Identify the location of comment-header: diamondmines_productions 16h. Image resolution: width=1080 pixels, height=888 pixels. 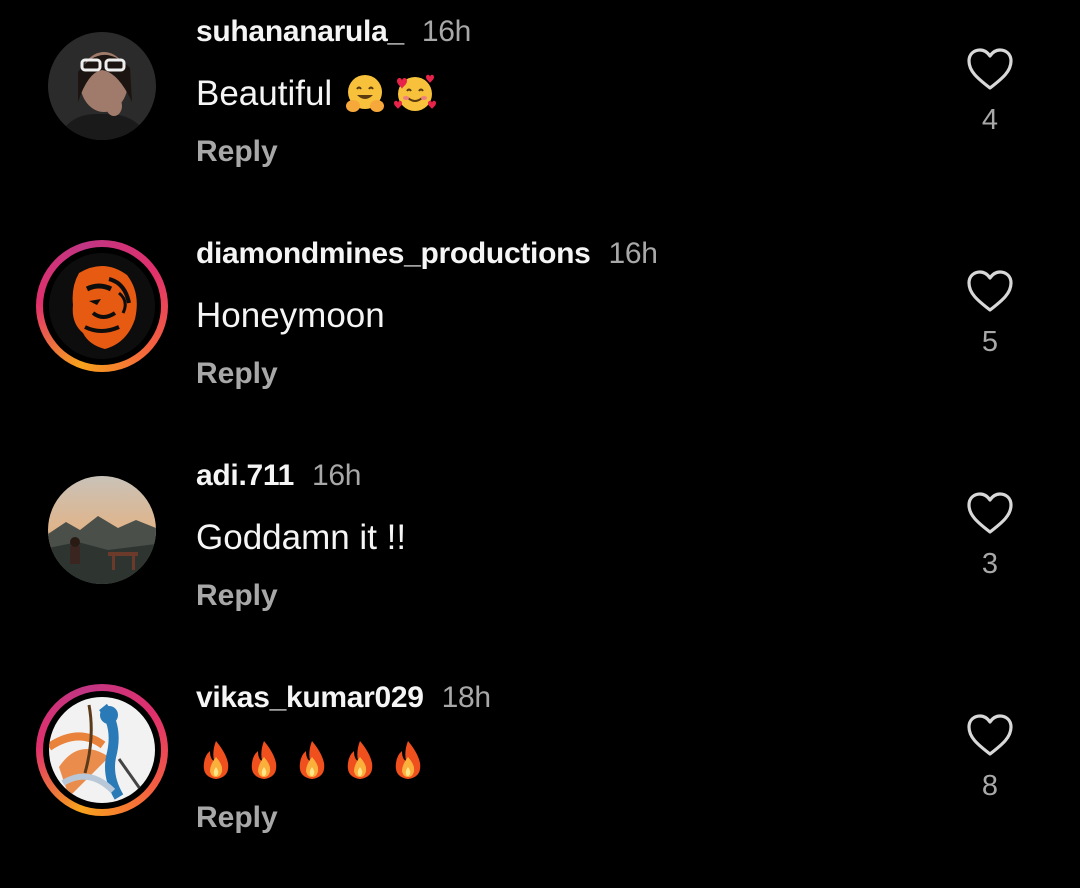
(427, 254).